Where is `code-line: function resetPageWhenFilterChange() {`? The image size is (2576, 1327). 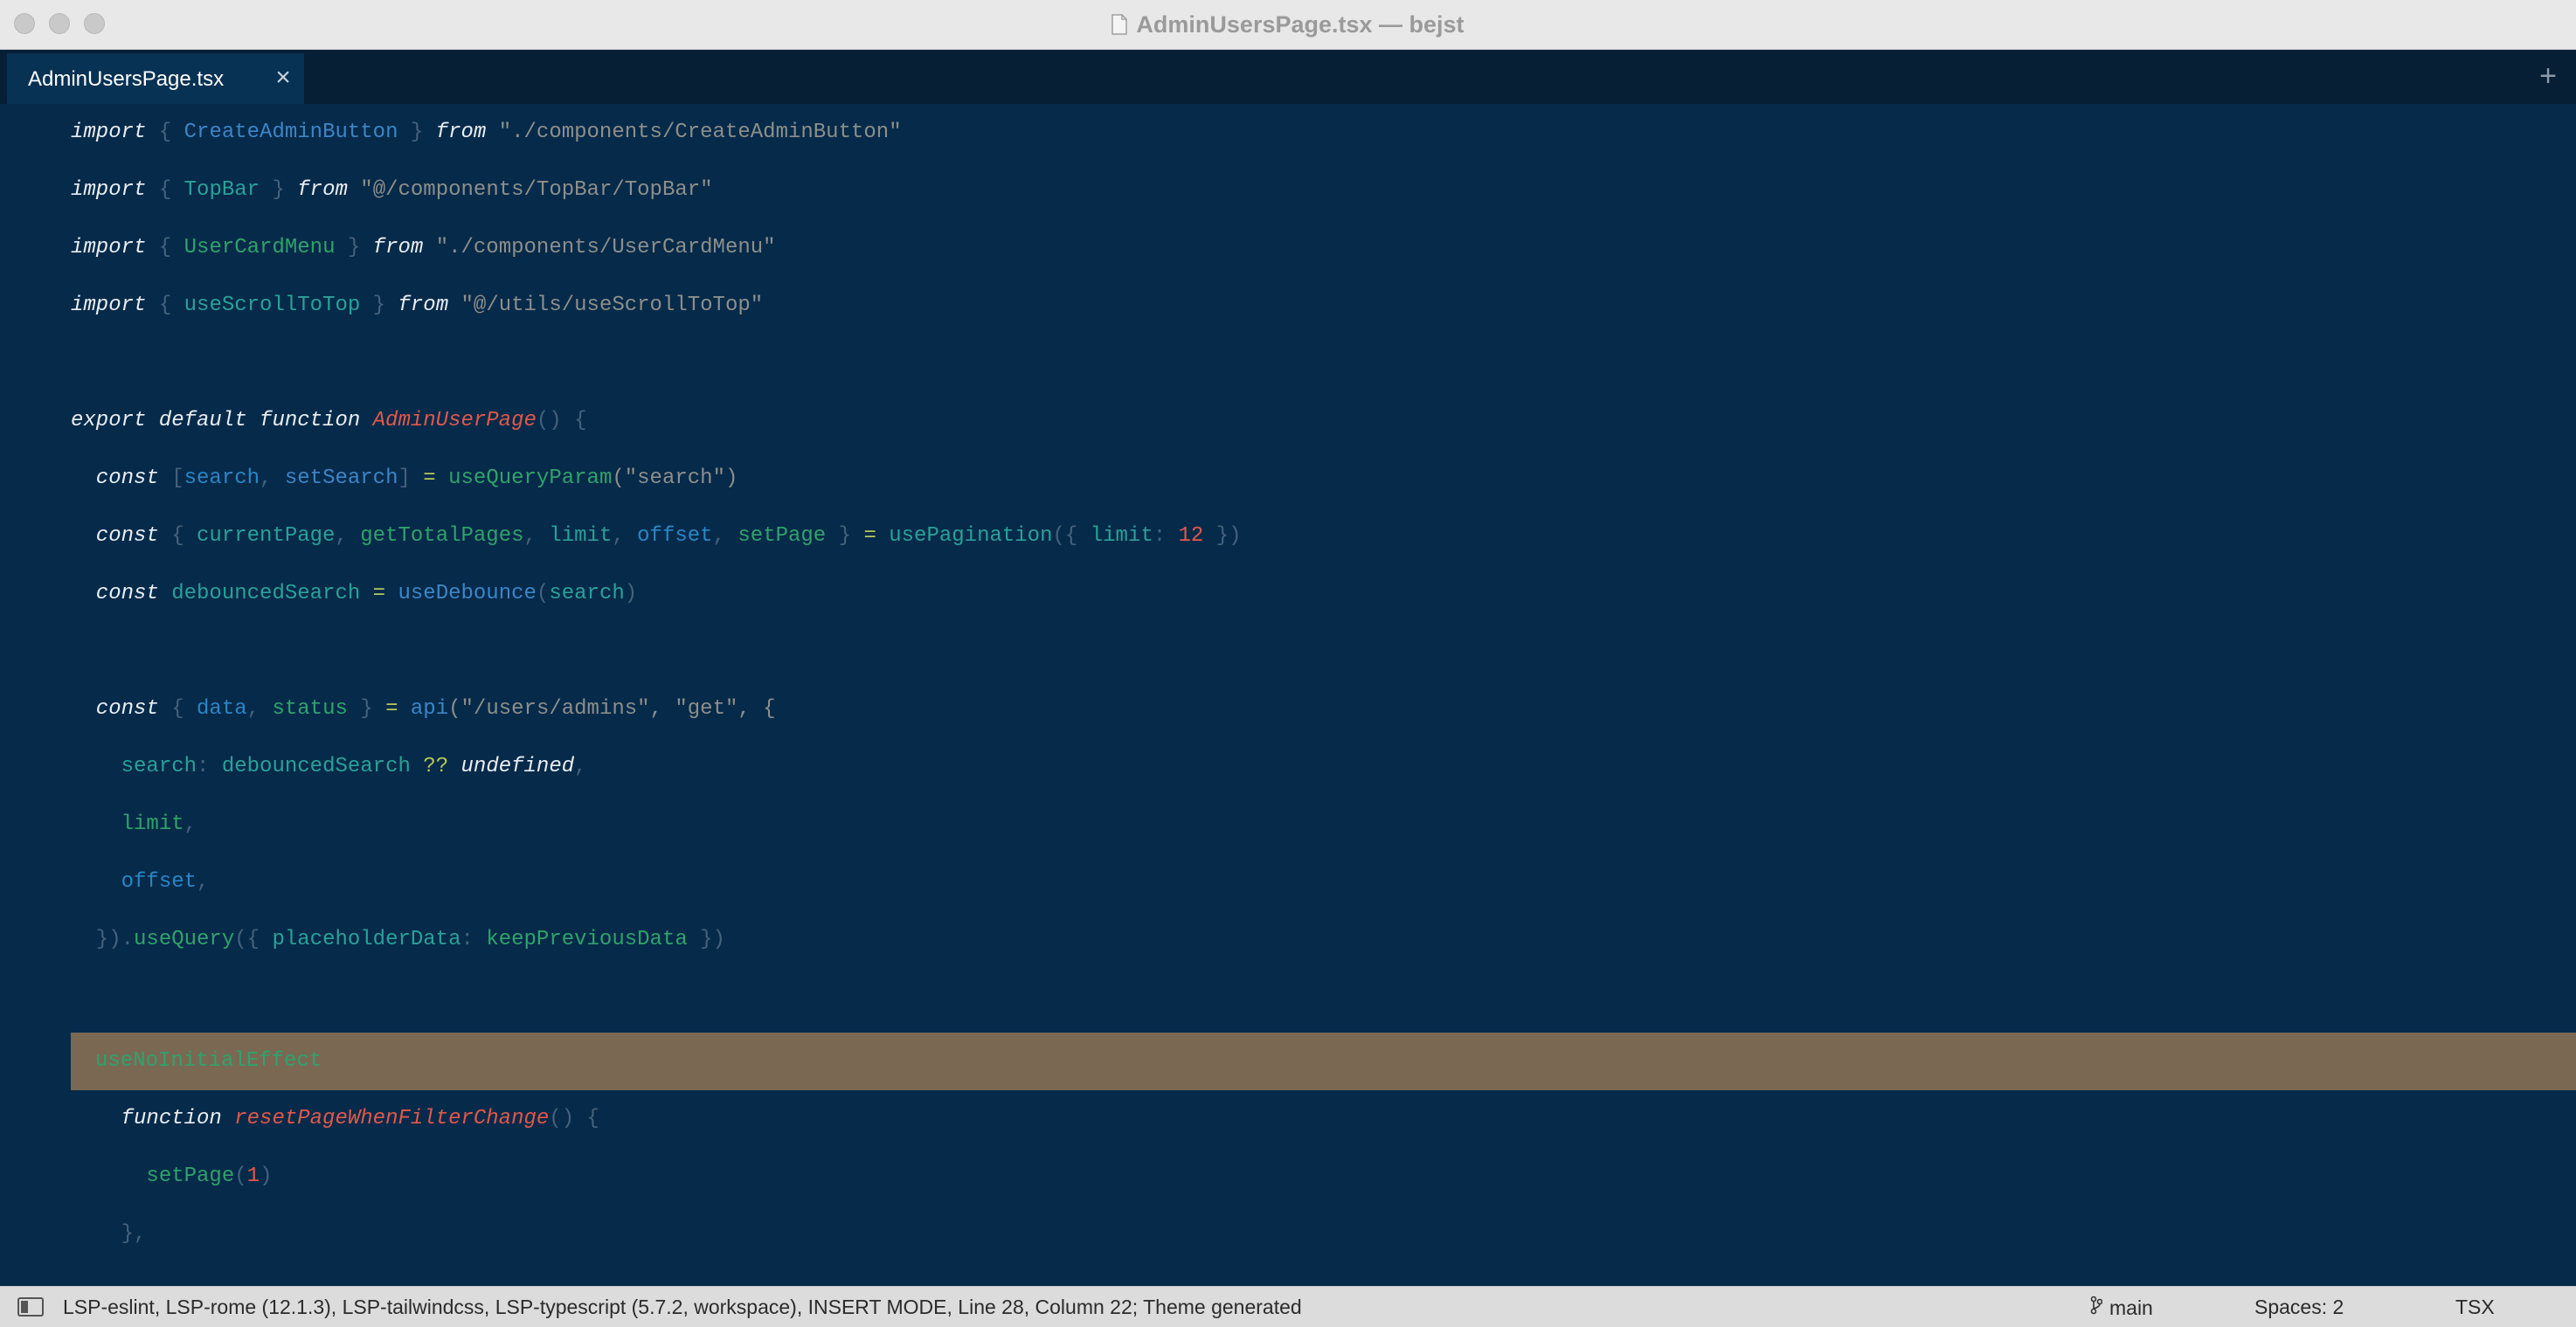 code-line: function resetPageWhenFilterChange() { is located at coordinates (335, 1118).